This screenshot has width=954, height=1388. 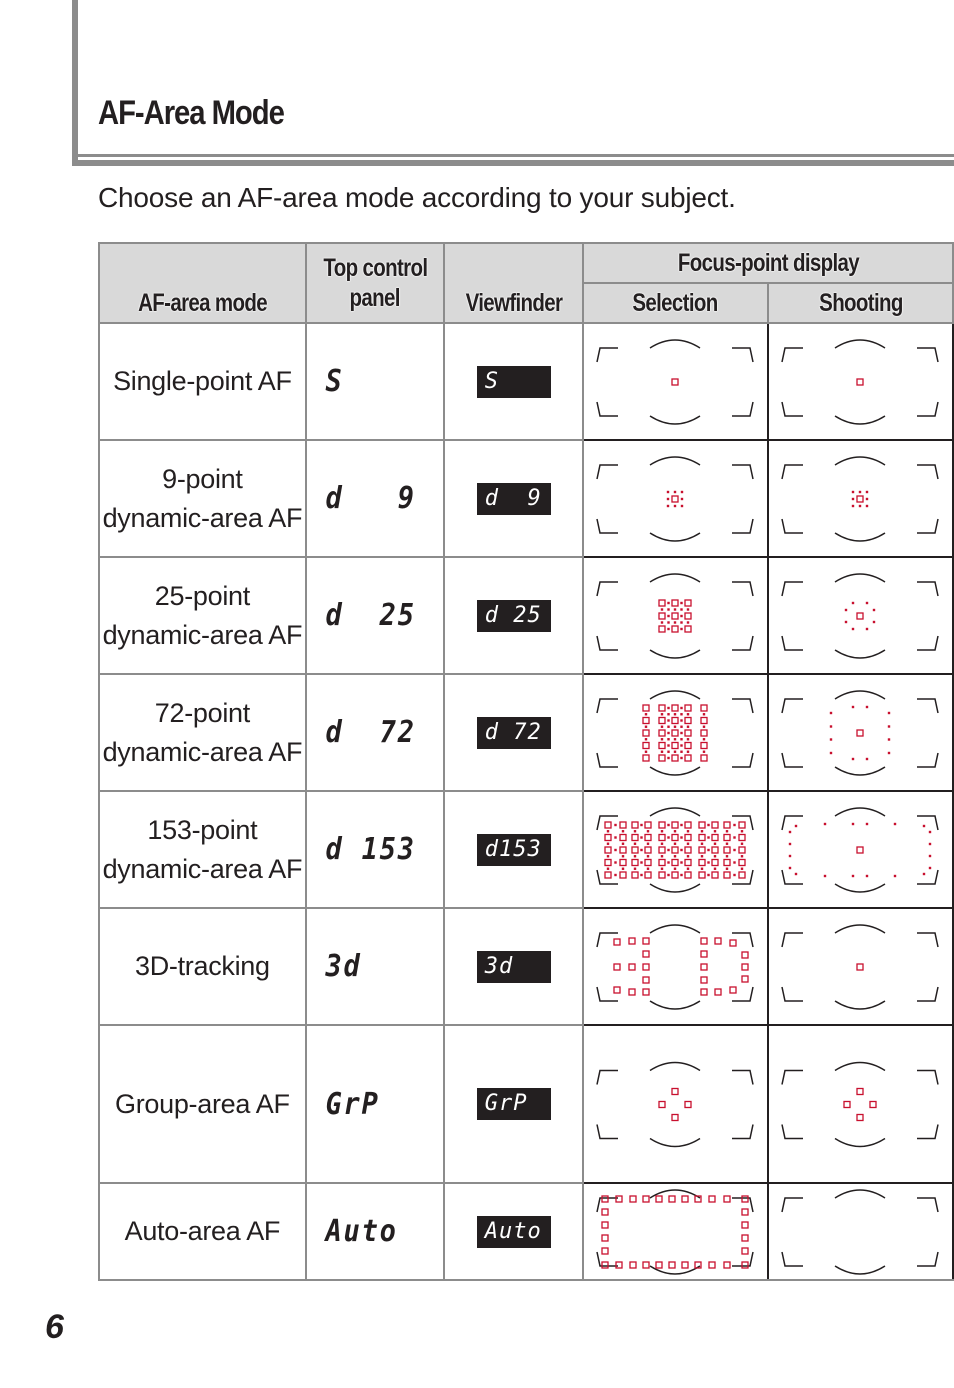 I want to click on frame-corner-bottom-left, so click(x=792, y=409).